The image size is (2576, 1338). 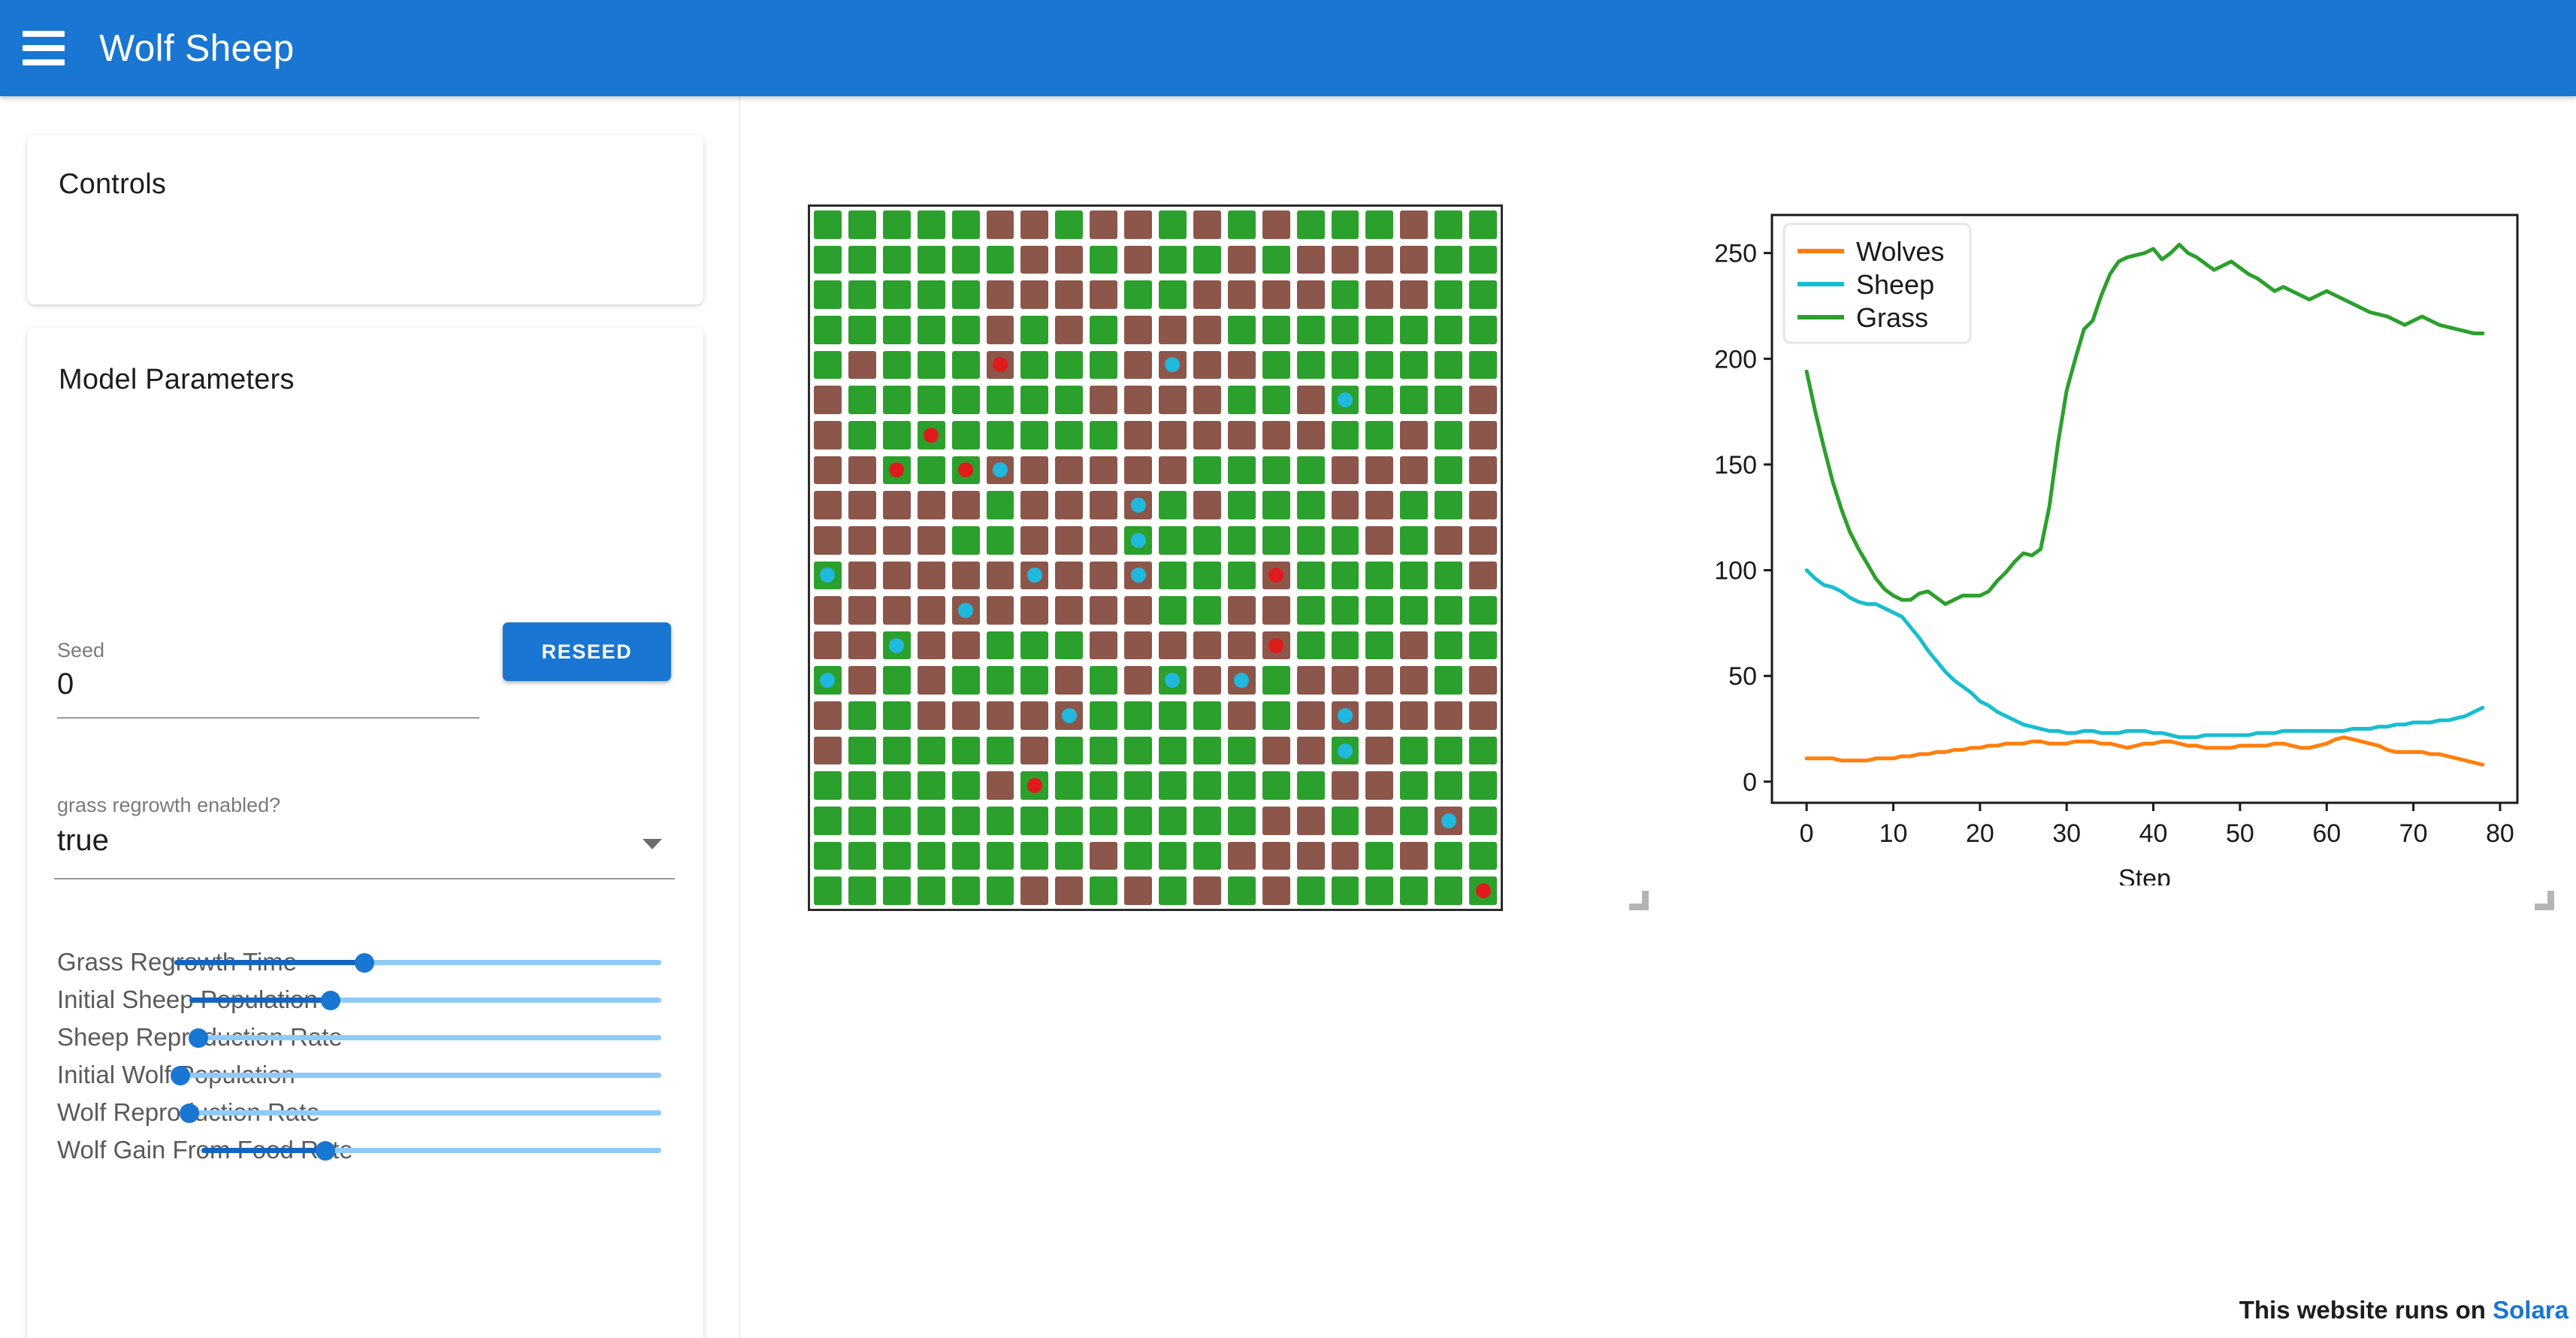 I want to click on slider-fill, so click(x=263, y=1150).